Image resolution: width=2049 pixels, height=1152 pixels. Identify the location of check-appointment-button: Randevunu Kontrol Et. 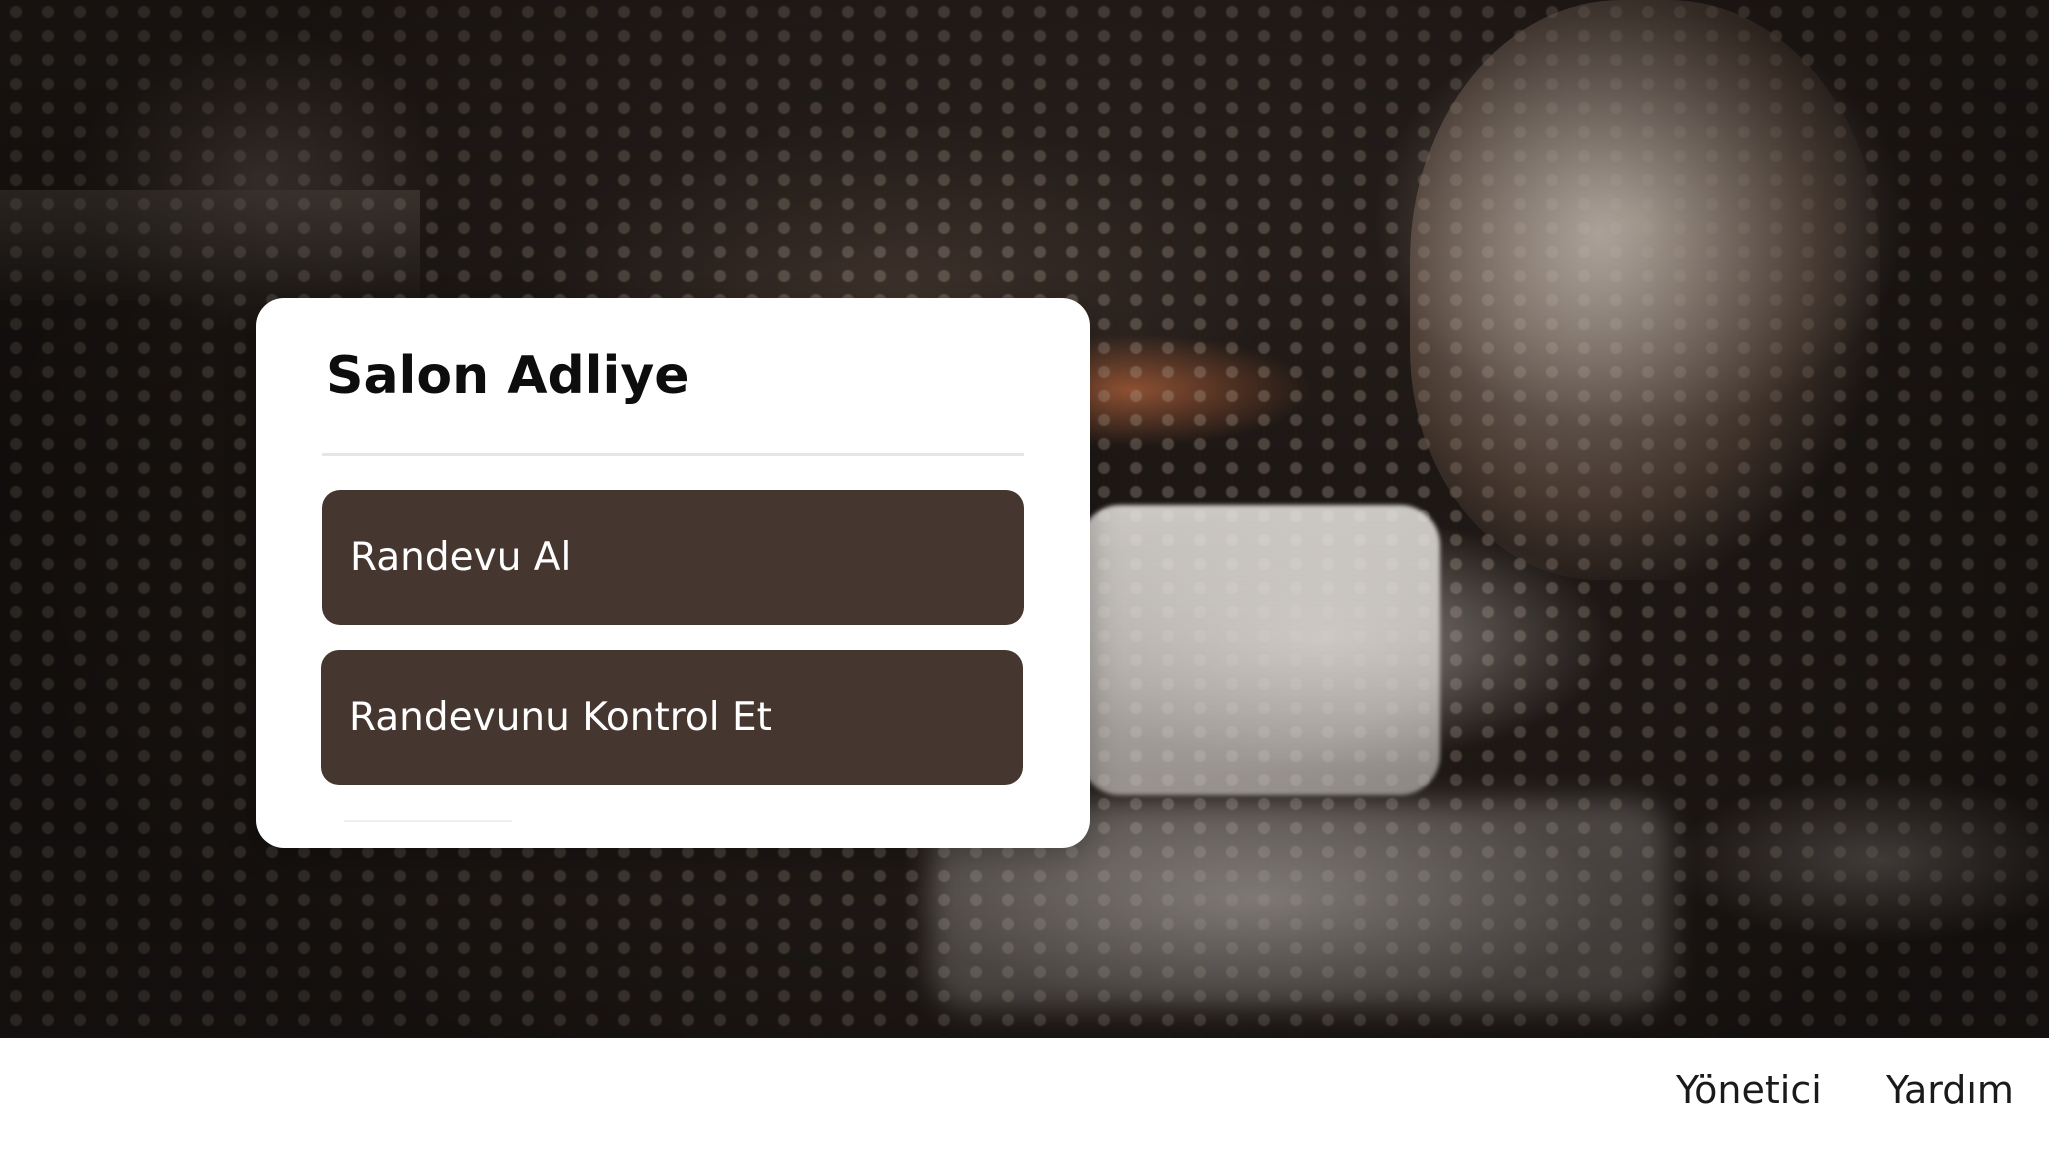
(672, 717).